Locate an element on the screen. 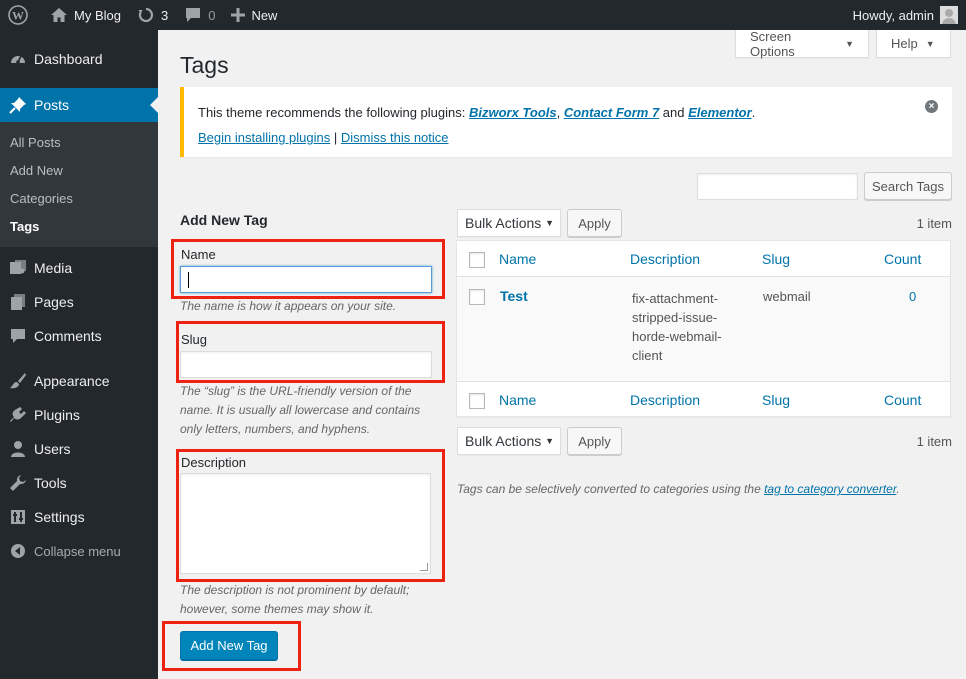  sidebar-label-media: Media is located at coordinates (53, 268).